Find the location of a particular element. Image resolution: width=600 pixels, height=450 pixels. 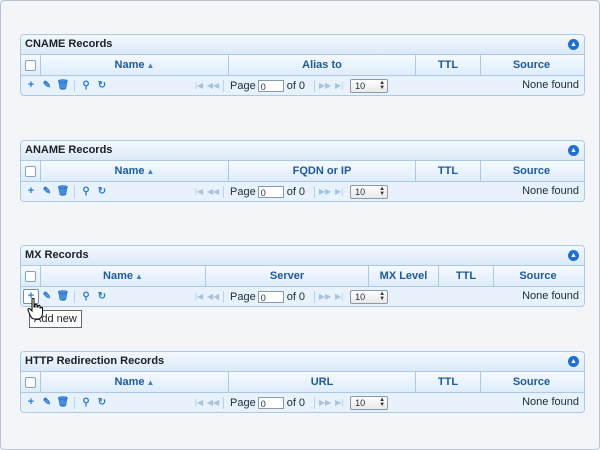

panel-title-text: HTTP Redirection Records is located at coordinates (95, 361).